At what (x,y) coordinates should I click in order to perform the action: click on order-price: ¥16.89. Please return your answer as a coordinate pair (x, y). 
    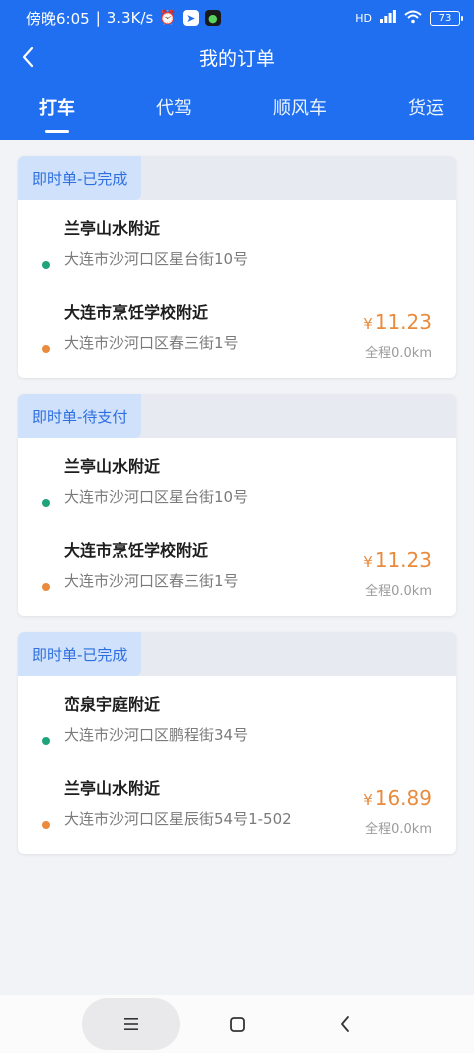
    Looking at the image, I should click on (397, 798).